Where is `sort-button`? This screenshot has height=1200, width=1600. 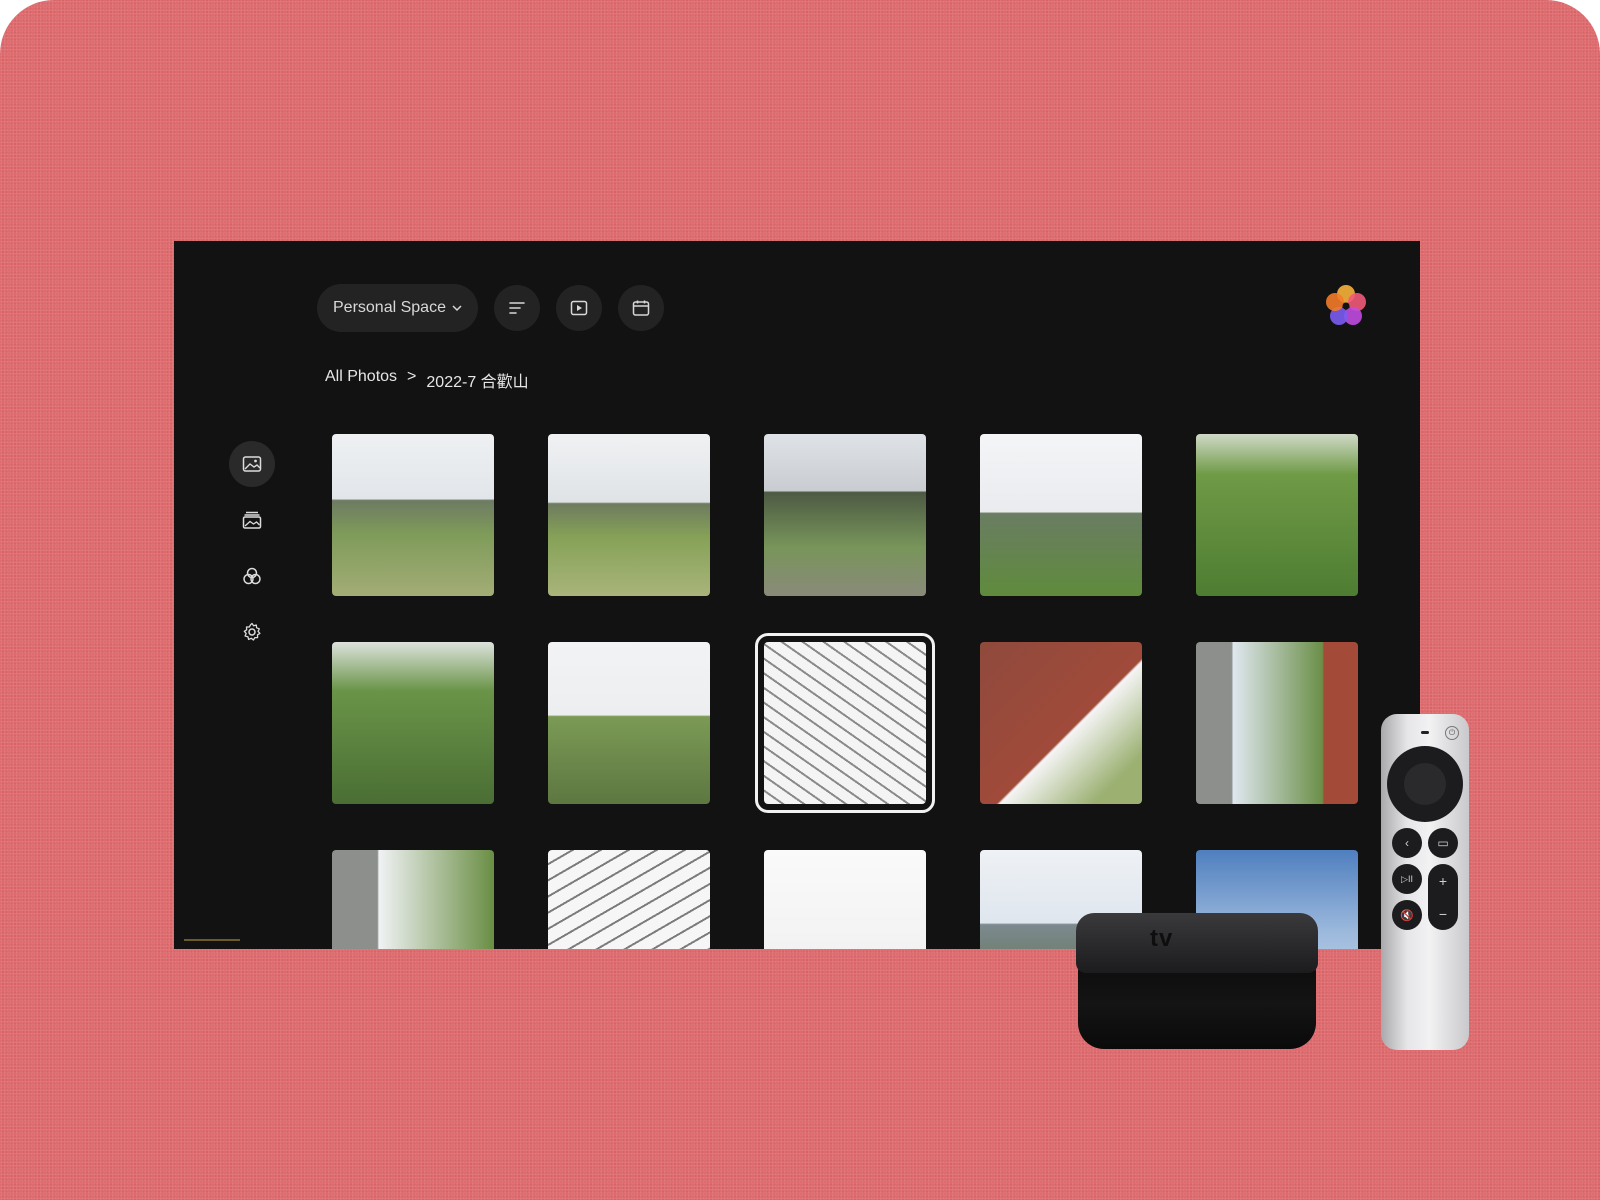 sort-button is located at coordinates (516, 308).